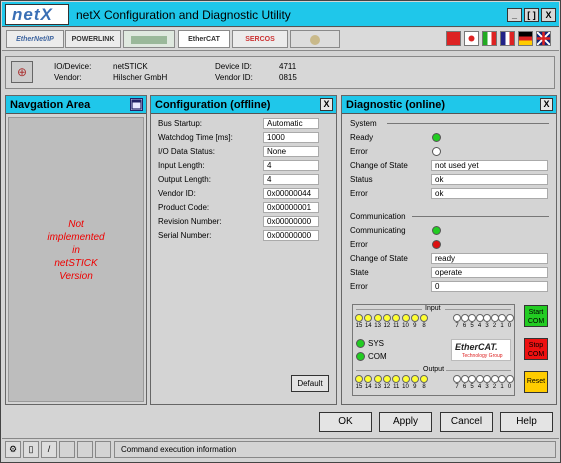  Describe the element at coordinates (359, 387) in the screenshot. I see `output-bit-number: 15` at that location.